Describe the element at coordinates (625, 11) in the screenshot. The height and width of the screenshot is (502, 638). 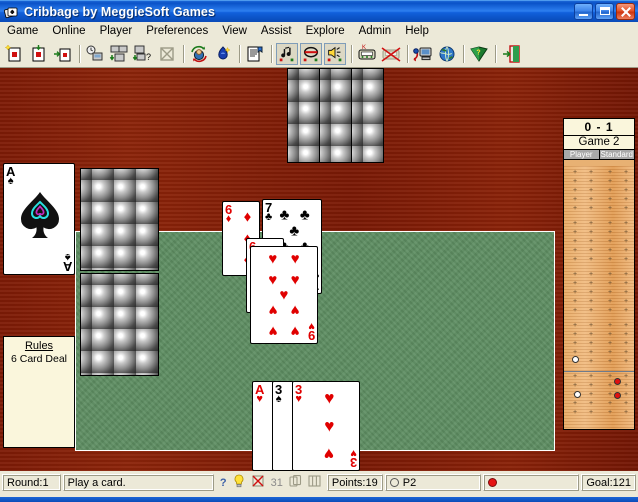
I see `close-button` at that location.